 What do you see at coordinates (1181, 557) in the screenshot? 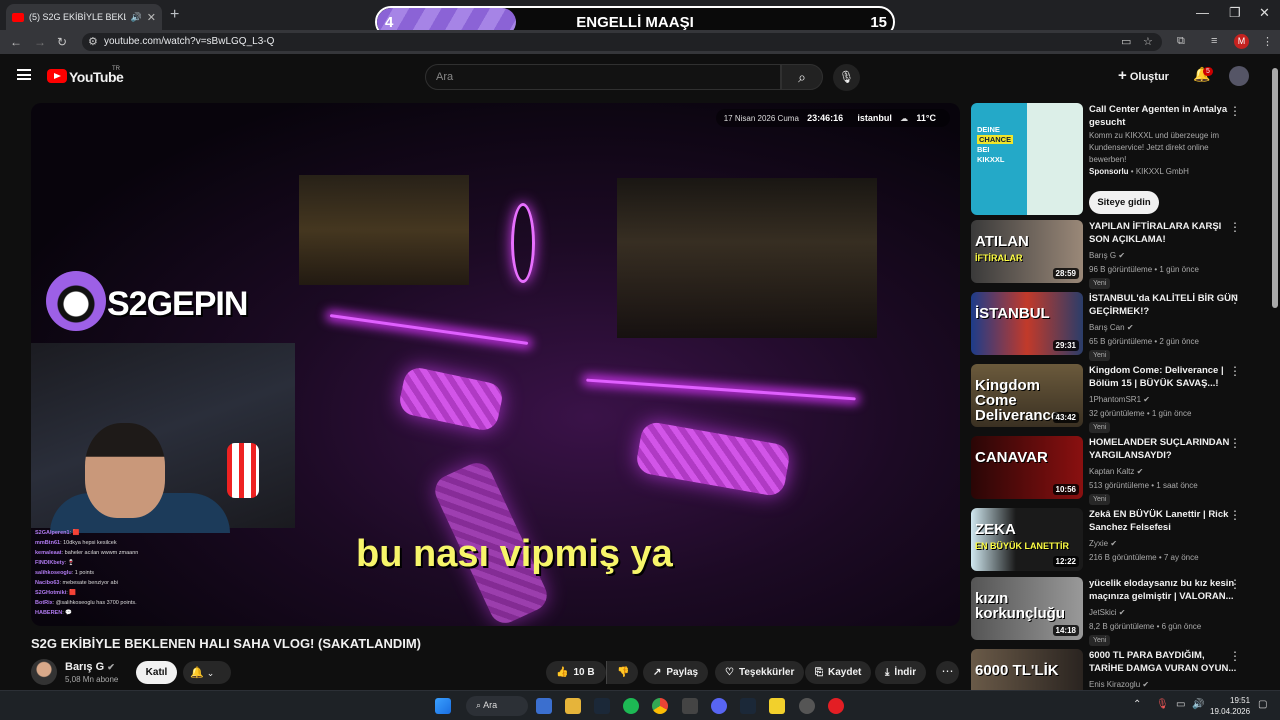
I see `upload-age: 7 ay önce` at bounding box center [1181, 557].